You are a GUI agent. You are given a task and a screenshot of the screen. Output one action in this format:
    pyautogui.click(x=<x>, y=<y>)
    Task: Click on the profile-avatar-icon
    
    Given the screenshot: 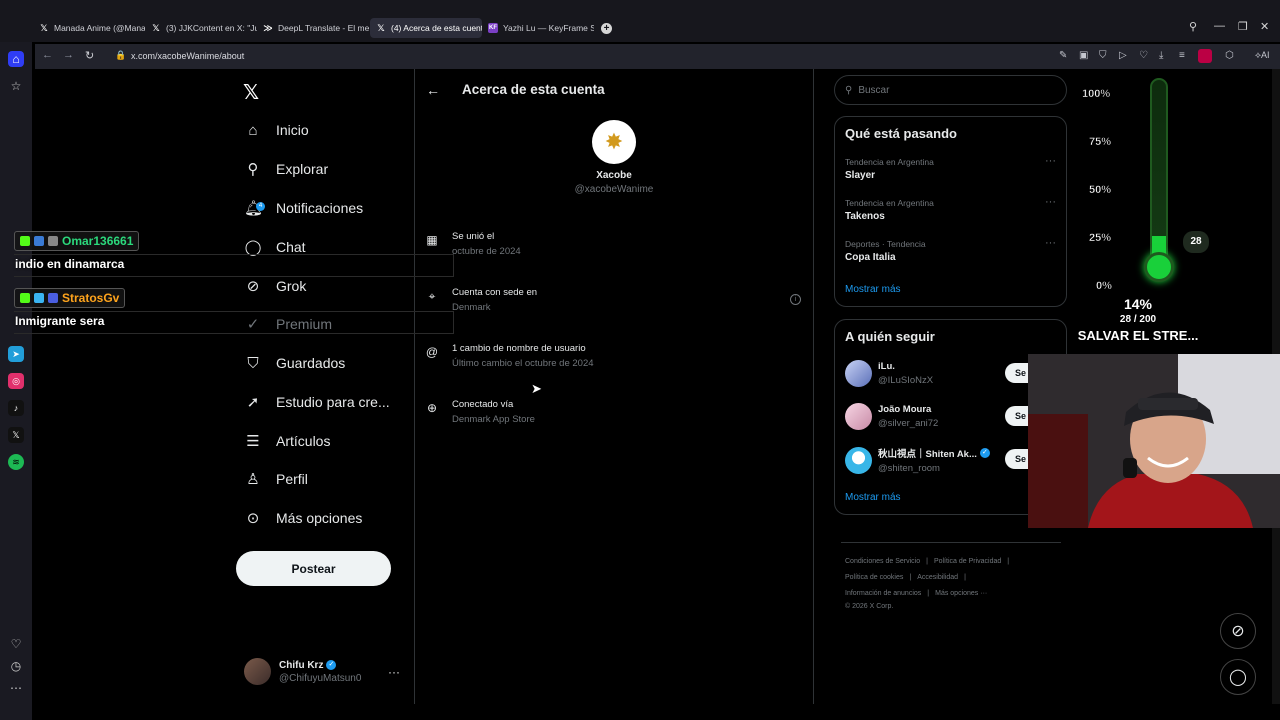 What is the action you would take?
    pyautogui.click(x=1205, y=56)
    